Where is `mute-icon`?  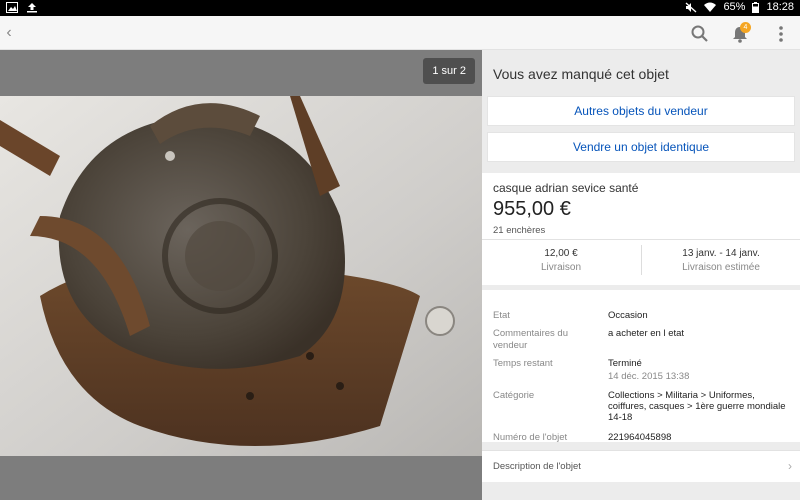 mute-icon is located at coordinates (691, 7).